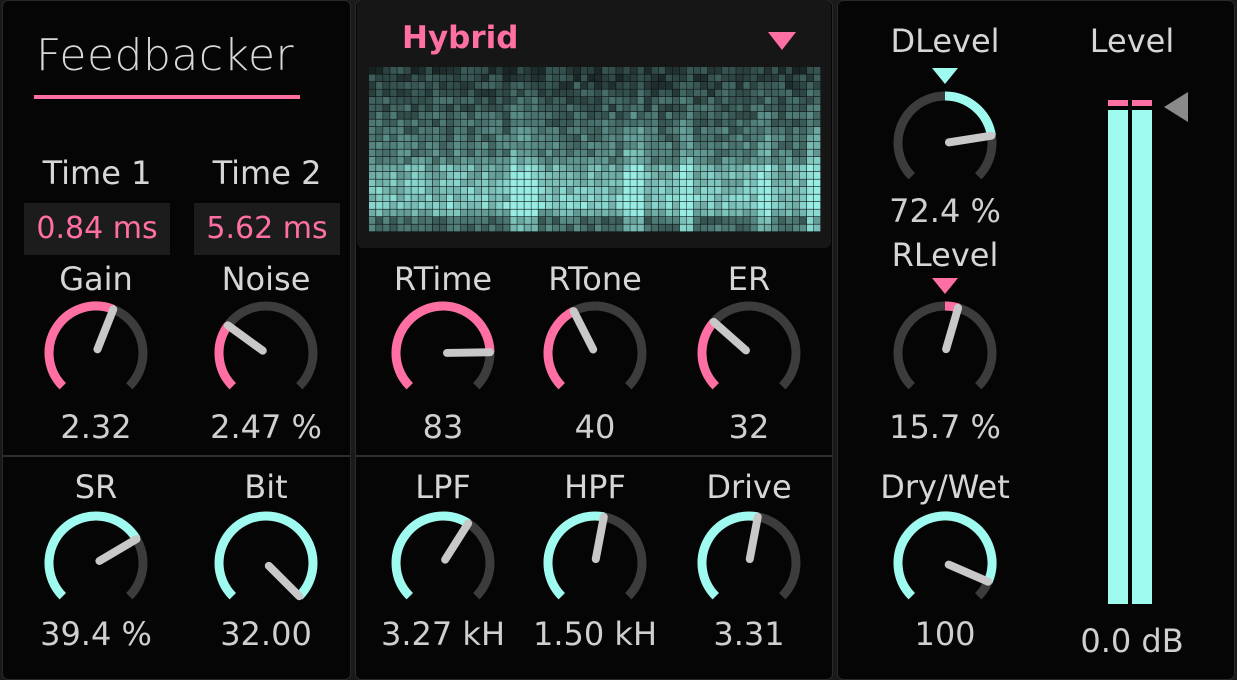  I want to click on er-value: 32, so click(749, 427).